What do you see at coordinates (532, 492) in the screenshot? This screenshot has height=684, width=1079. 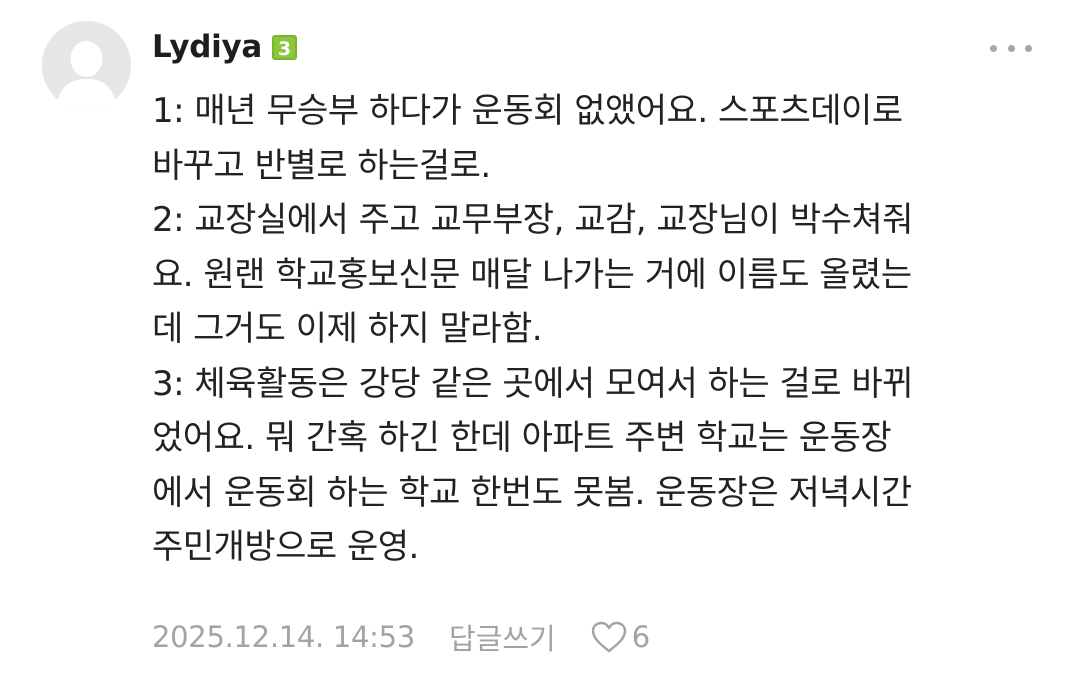 I see `comment-body-line: 에서 운동회 하는 학교 한번도 못봄. 운동장은 저녁시간` at bounding box center [532, 492].